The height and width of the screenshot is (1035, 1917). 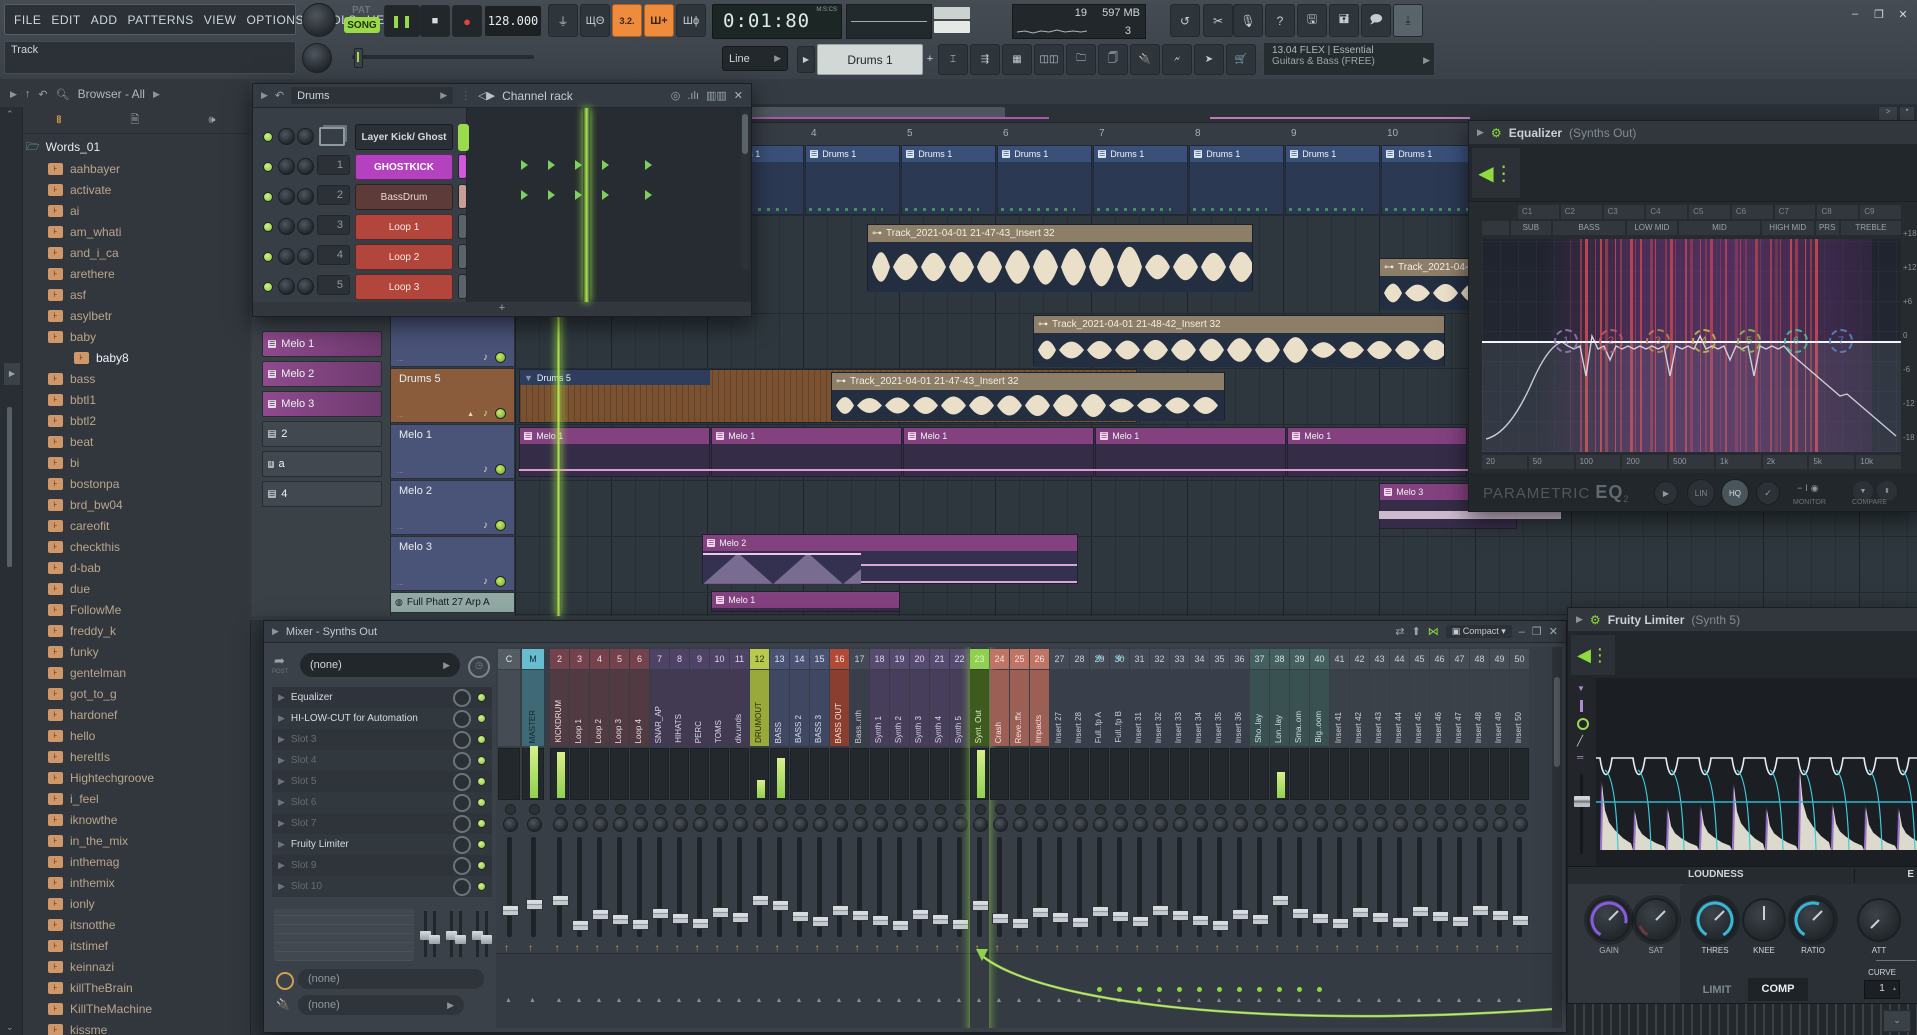 What do you see at coordinates (1719, 228) in the screenshot?
I see `eq-band-name: MID` at bounding box center [1719, 228].